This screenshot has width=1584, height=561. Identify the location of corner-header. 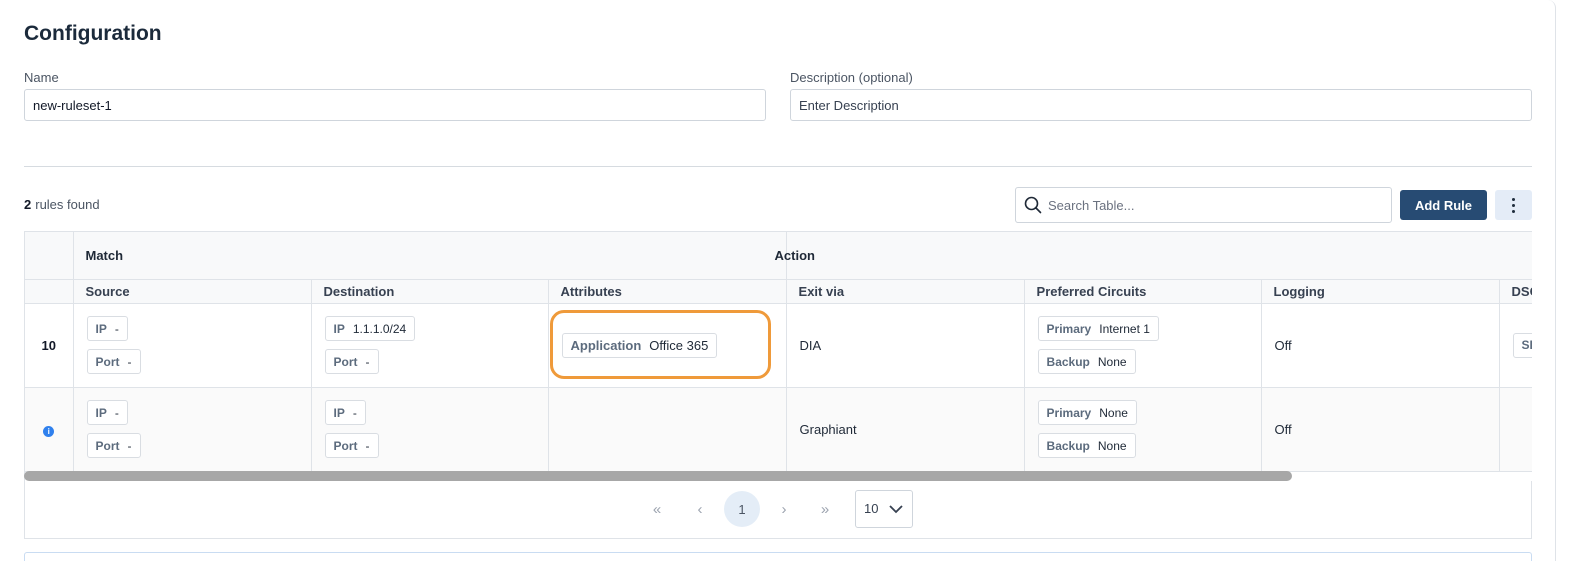
(49, 256).